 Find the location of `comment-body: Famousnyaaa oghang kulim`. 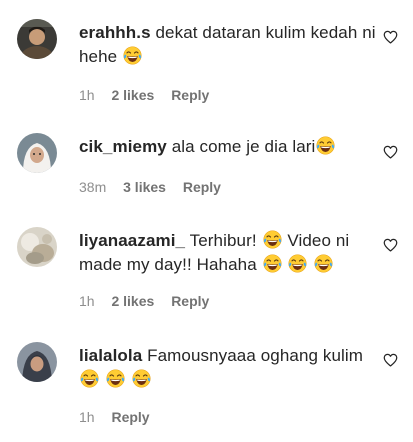

comment-body: Famousnyaaa oghang kulim is located at coordinates (255, 355).